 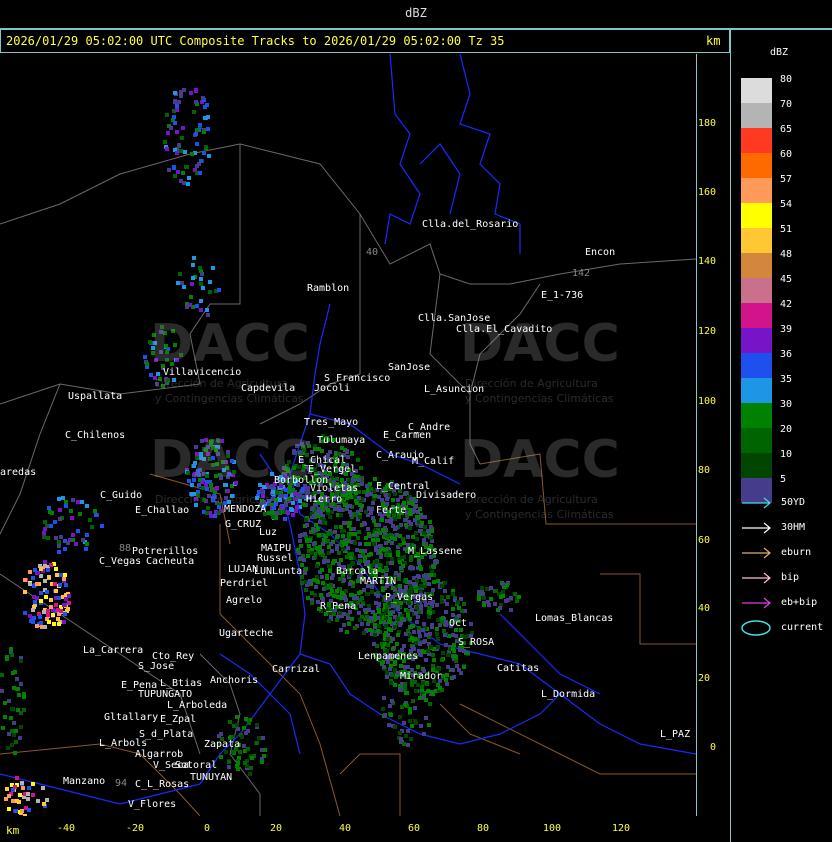 I want to click on place-label: E_Vergel, so click(x=332, y=469).